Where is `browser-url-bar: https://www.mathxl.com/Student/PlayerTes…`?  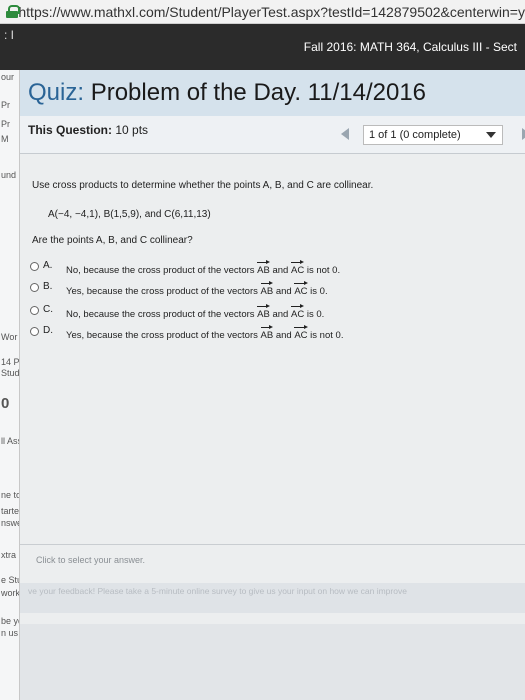
browser-url-bar: https://www.mathxl.com/Student/PlayerTes… is located at coordinates (262, 12).